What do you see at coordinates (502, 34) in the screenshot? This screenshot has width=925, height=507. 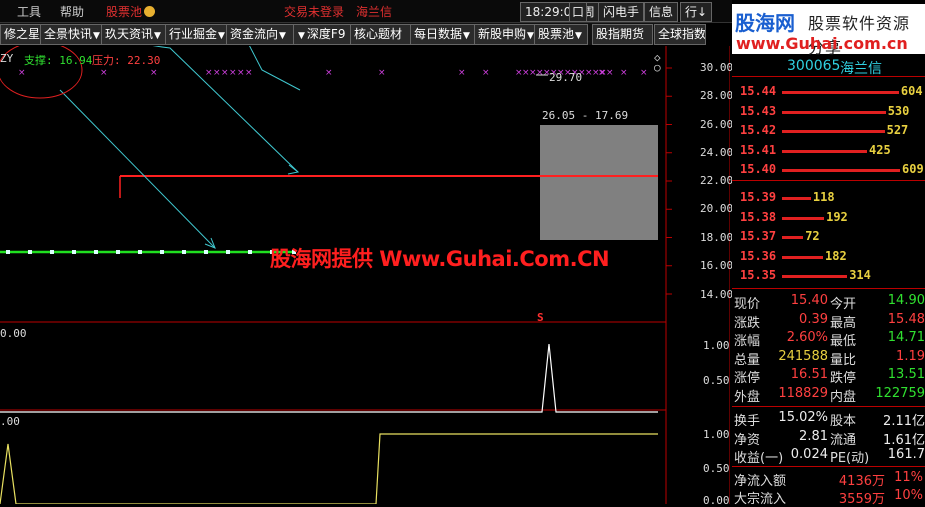 I see `toolbar-ipo-label: 新股申购` at bounding box center [502, 34].